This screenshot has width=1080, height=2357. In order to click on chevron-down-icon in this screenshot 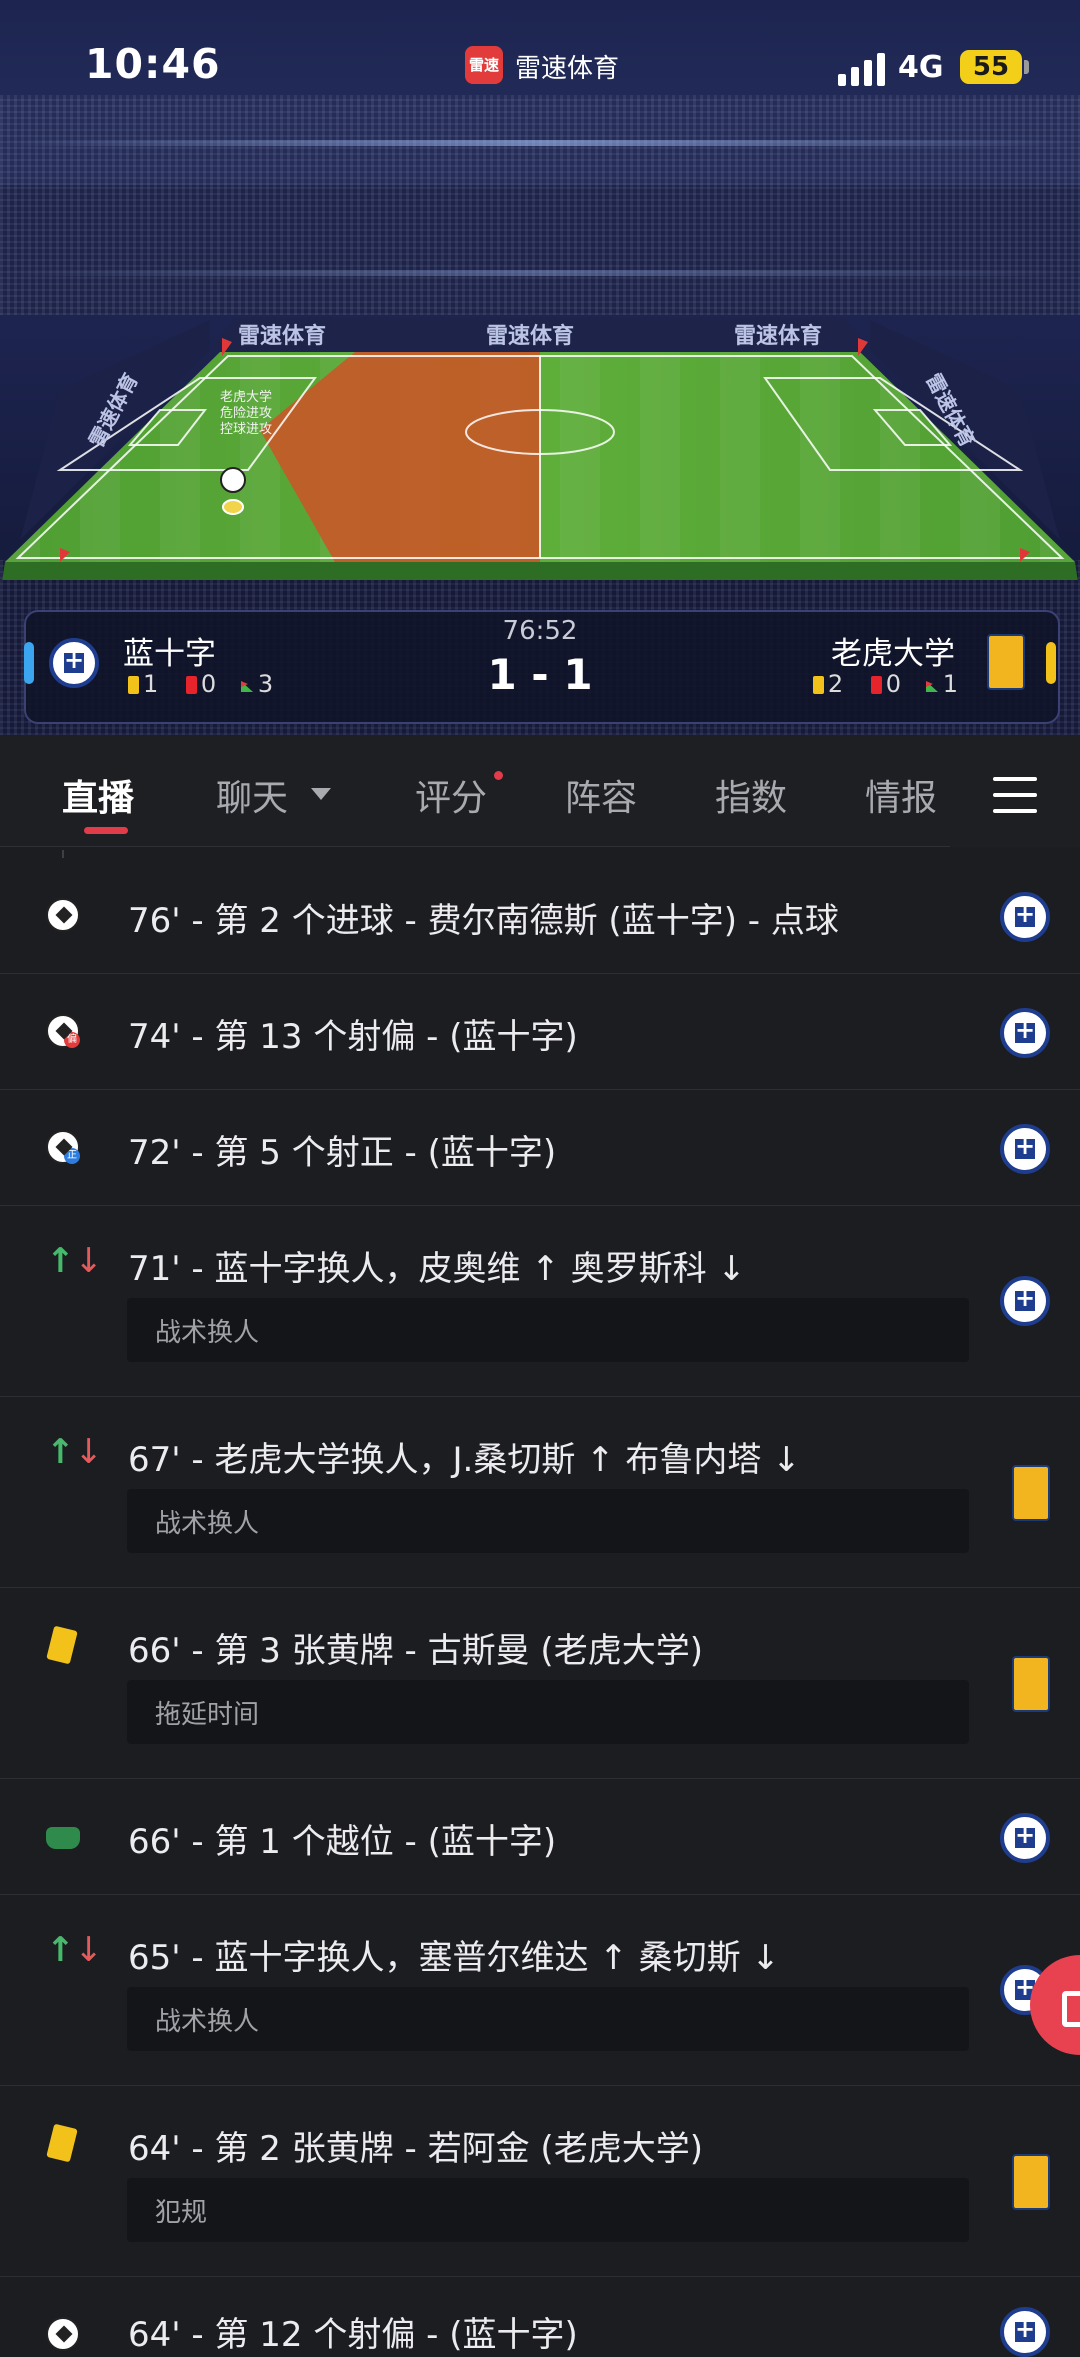, I will do `click(321, 794)`.